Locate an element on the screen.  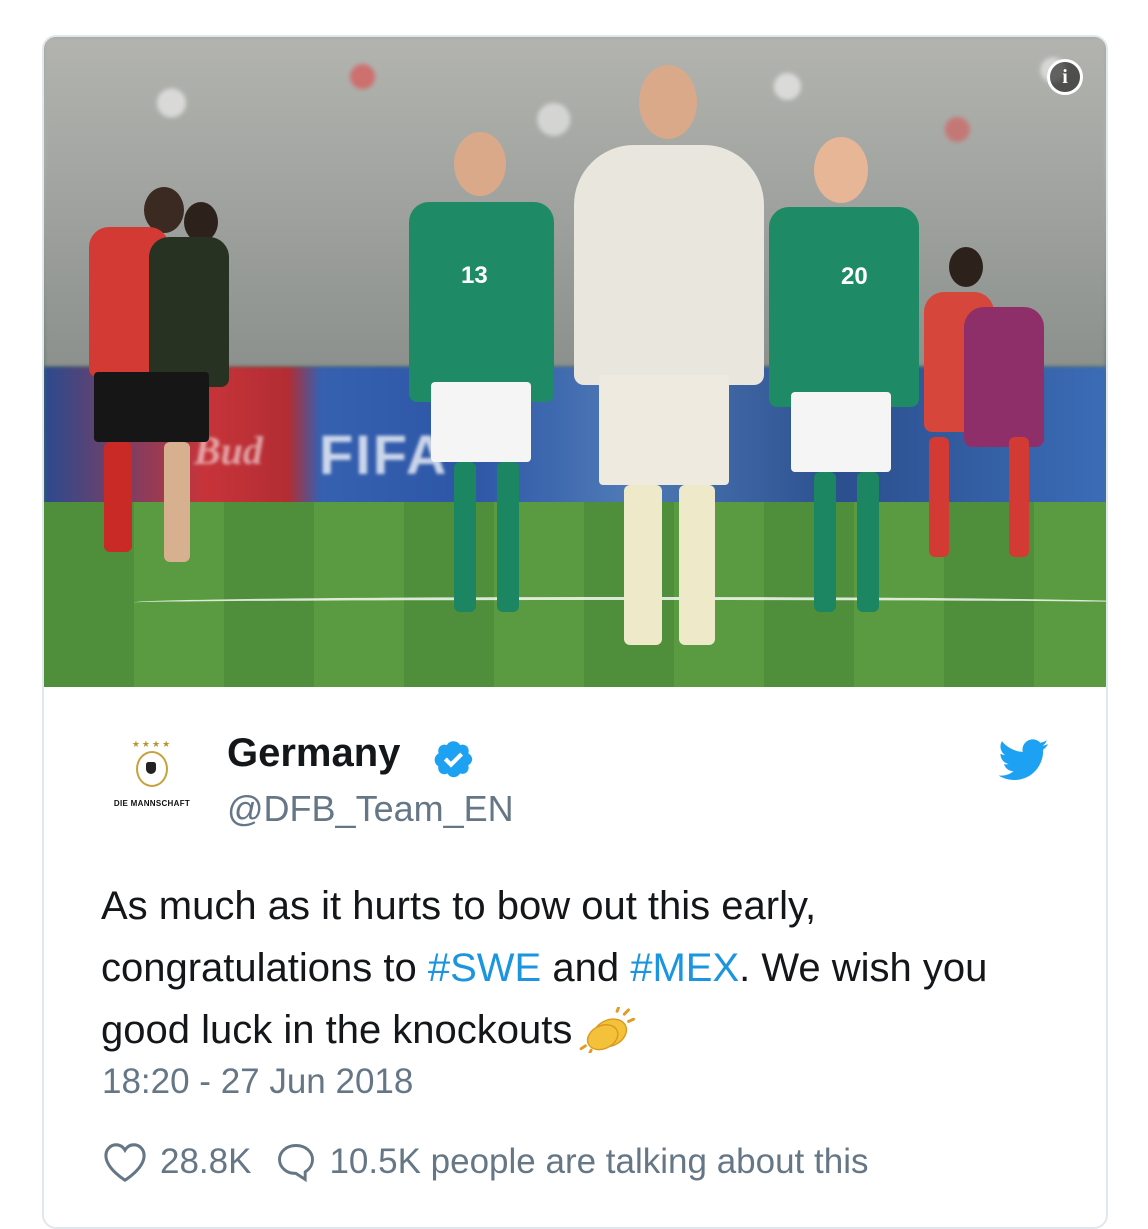
heart-icon is located at coordinates (125, 1162).